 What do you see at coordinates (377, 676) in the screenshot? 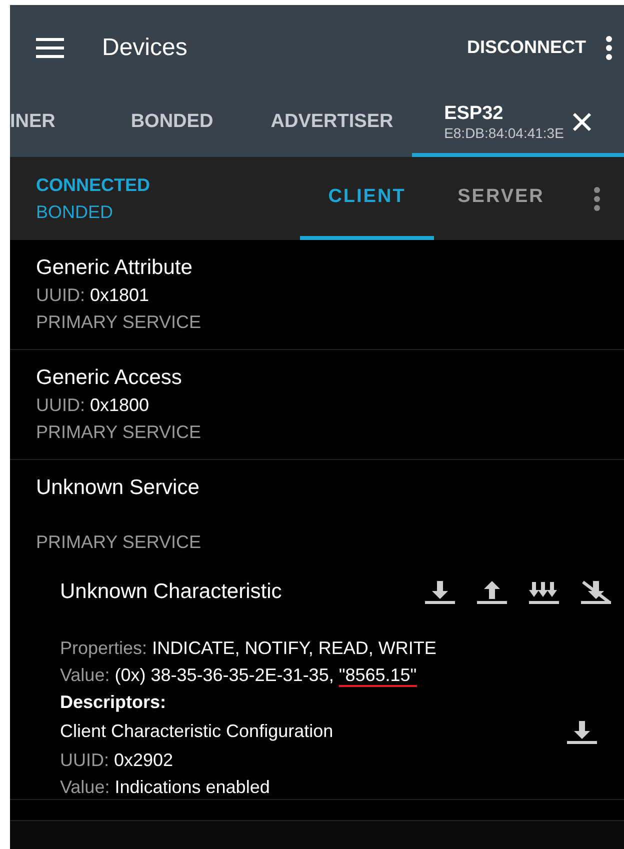
I see `value-text: "8565.15"` at bounding box center [377, 676].